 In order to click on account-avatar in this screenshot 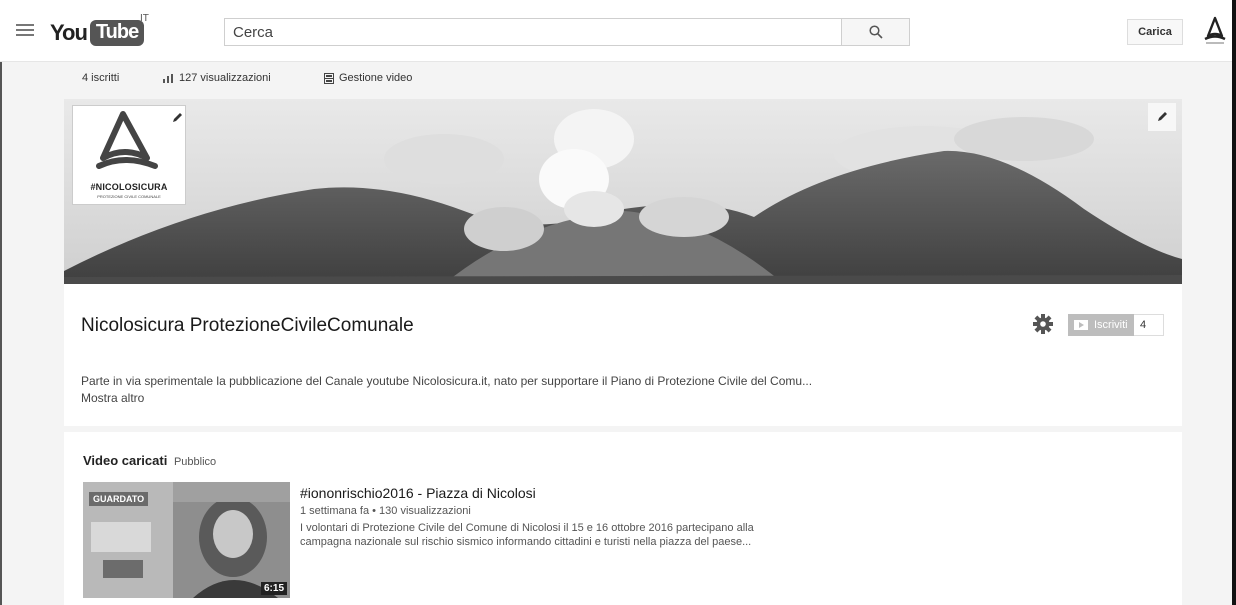, I will do `click(1215, 31)`.